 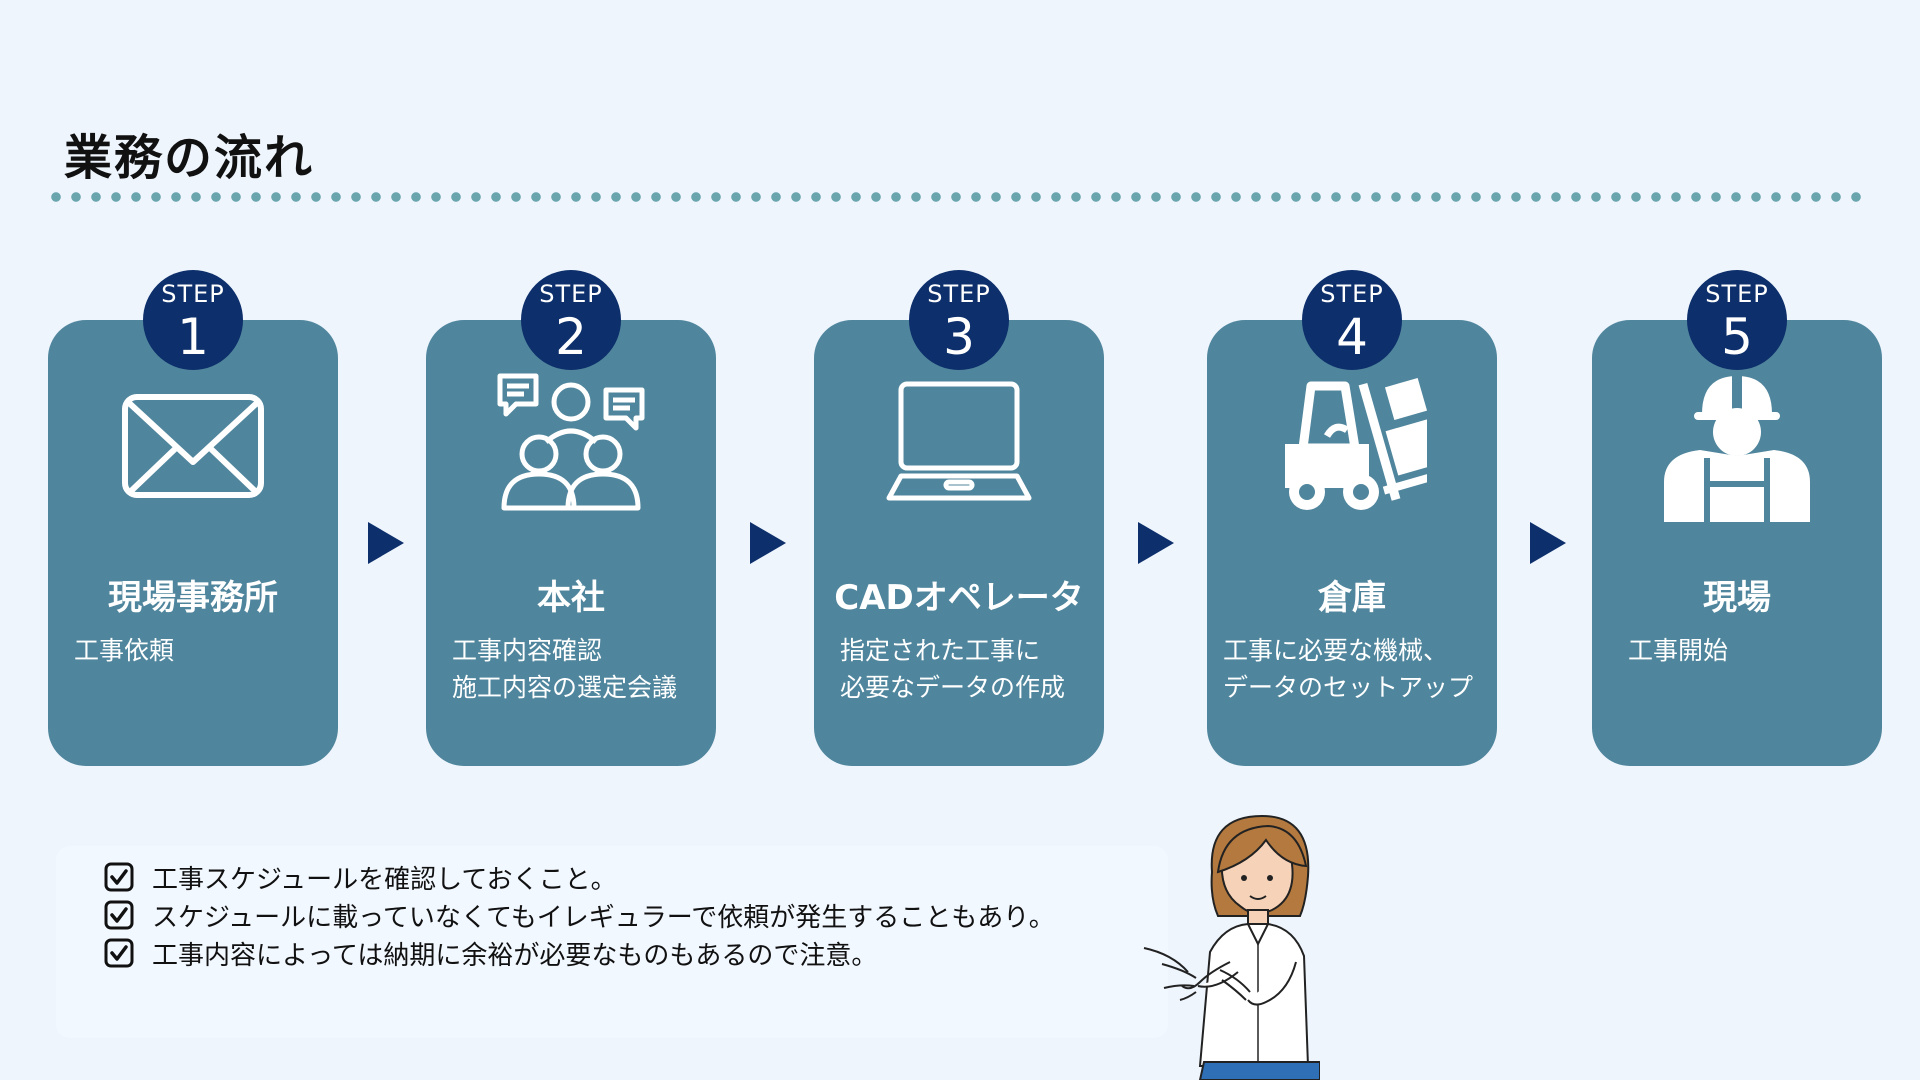 What do you see at coordinates (603, 917) in the screenshot?
I see `note-text: スケジュールに載っていなくてもイレギュラーで依頼が発生することもあり。` at bounding box center [603, 917].